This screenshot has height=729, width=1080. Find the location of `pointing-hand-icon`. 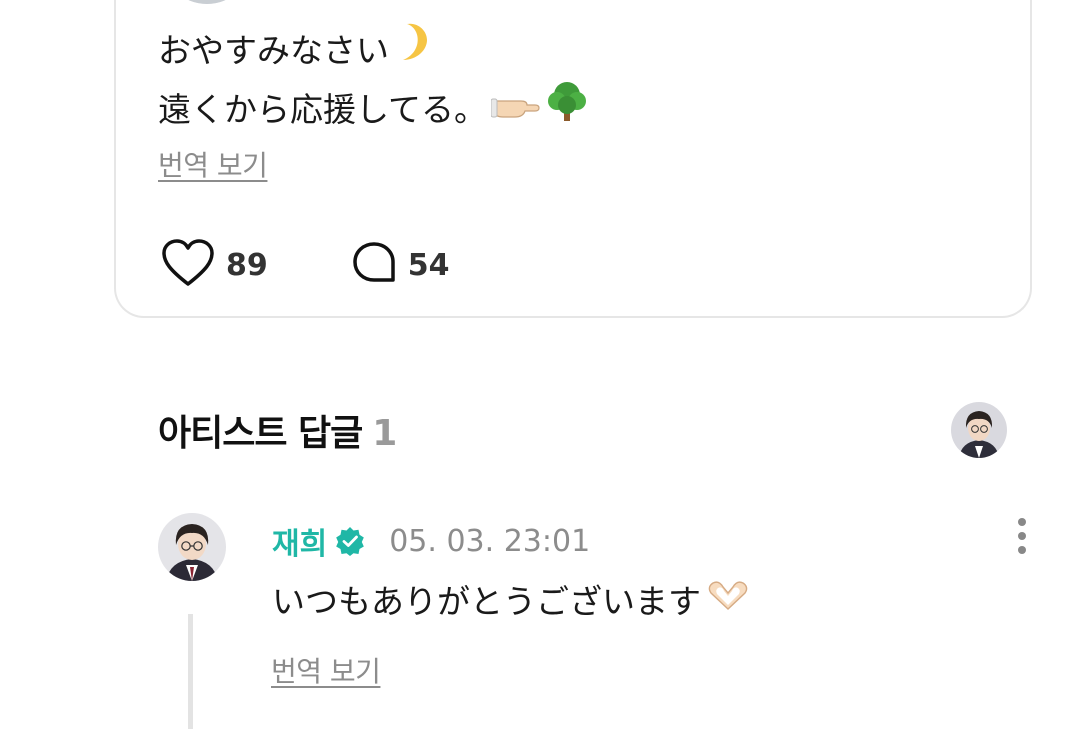

pointing-hand-icon is located at coordinates (515, 110).